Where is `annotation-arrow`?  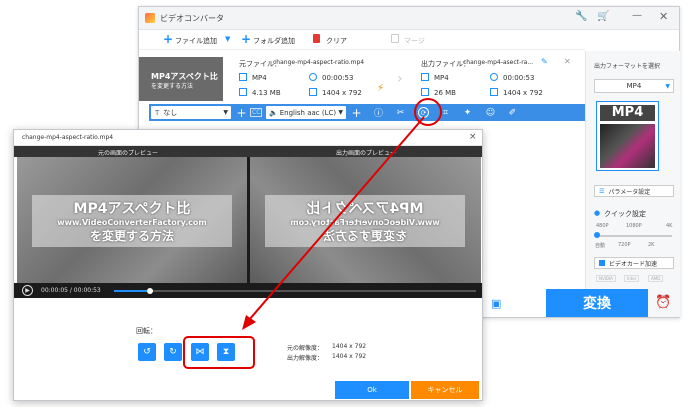
annotation-arrow is located at coordinates (333, 223).